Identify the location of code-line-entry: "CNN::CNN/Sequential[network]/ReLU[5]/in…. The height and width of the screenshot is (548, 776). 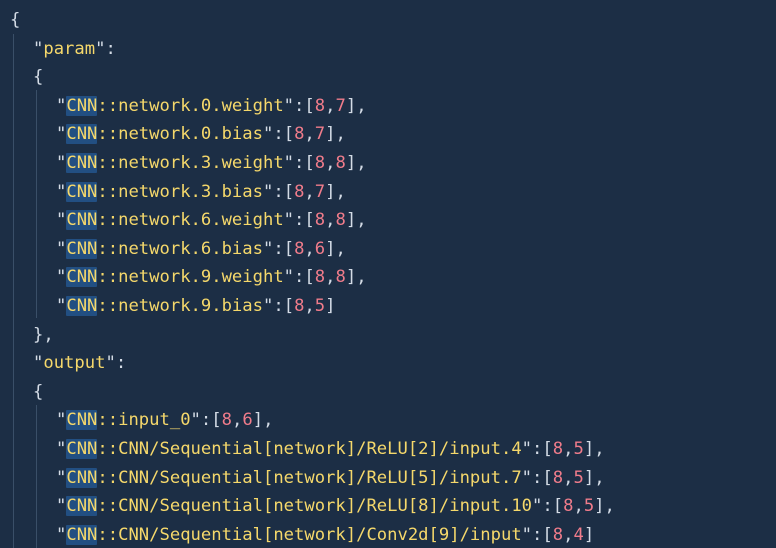
(302, 478).